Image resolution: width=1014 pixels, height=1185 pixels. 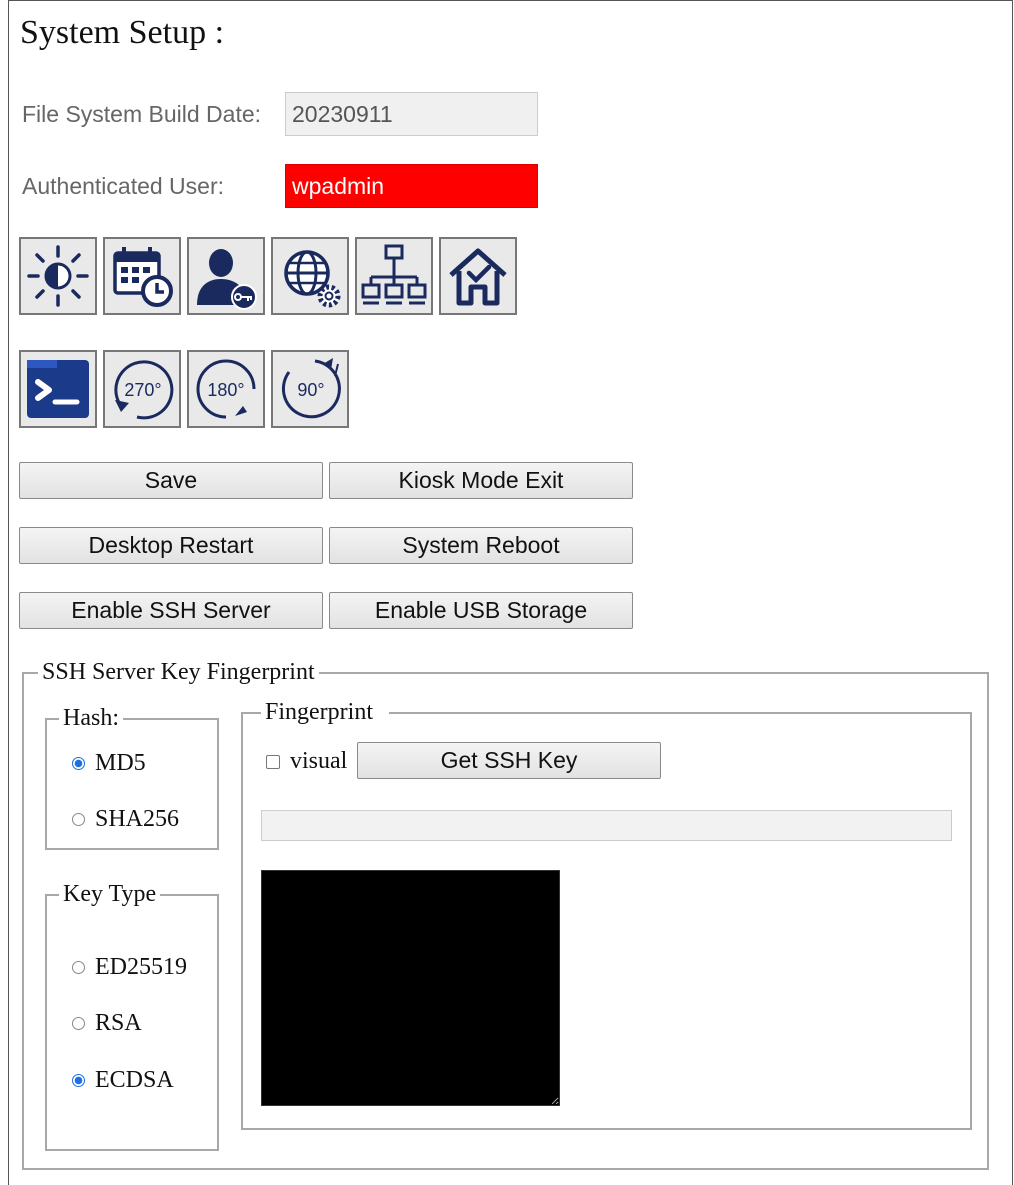 What do you see at coordinates (509, 760) in the screenshot?
I see `get-ssh-key-button: Get SSH Key` at bounding box center [509, 760].